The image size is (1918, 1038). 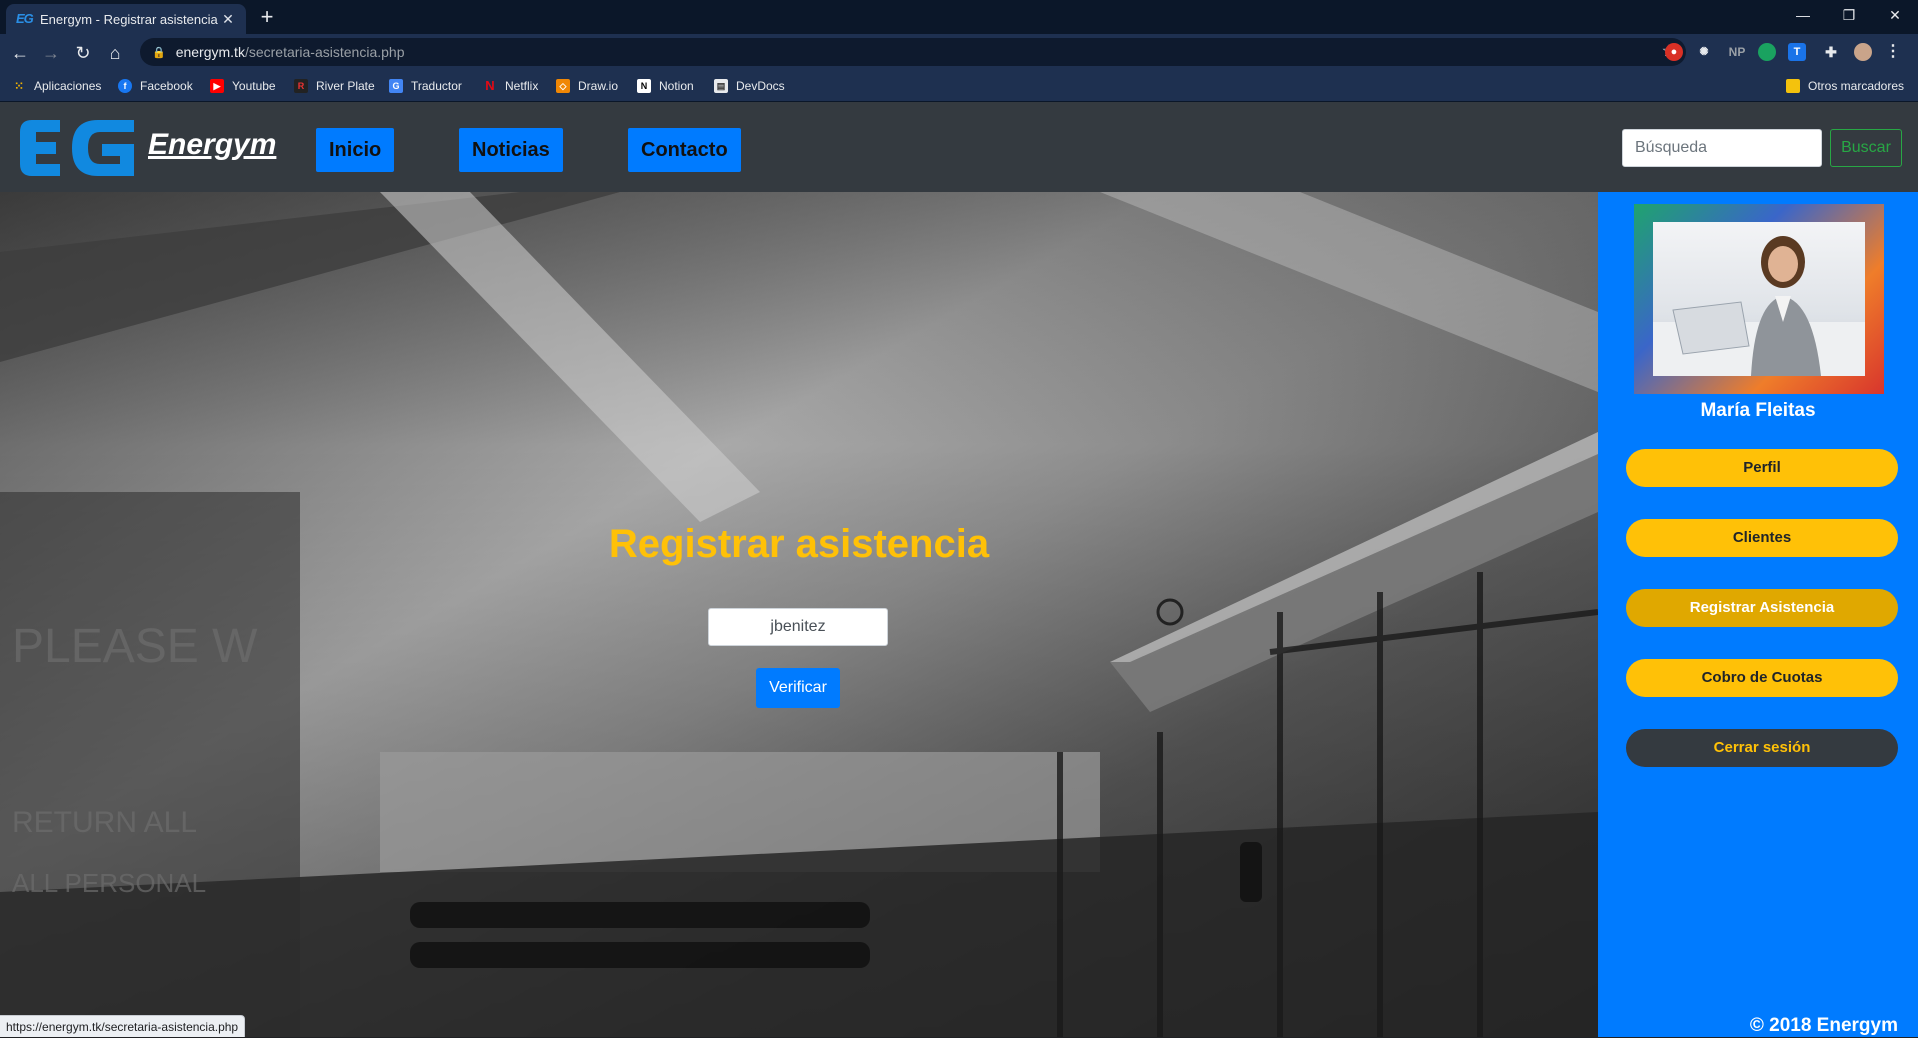 I want to click on close-tab-icon: ✕, so click(x=228, y=19).